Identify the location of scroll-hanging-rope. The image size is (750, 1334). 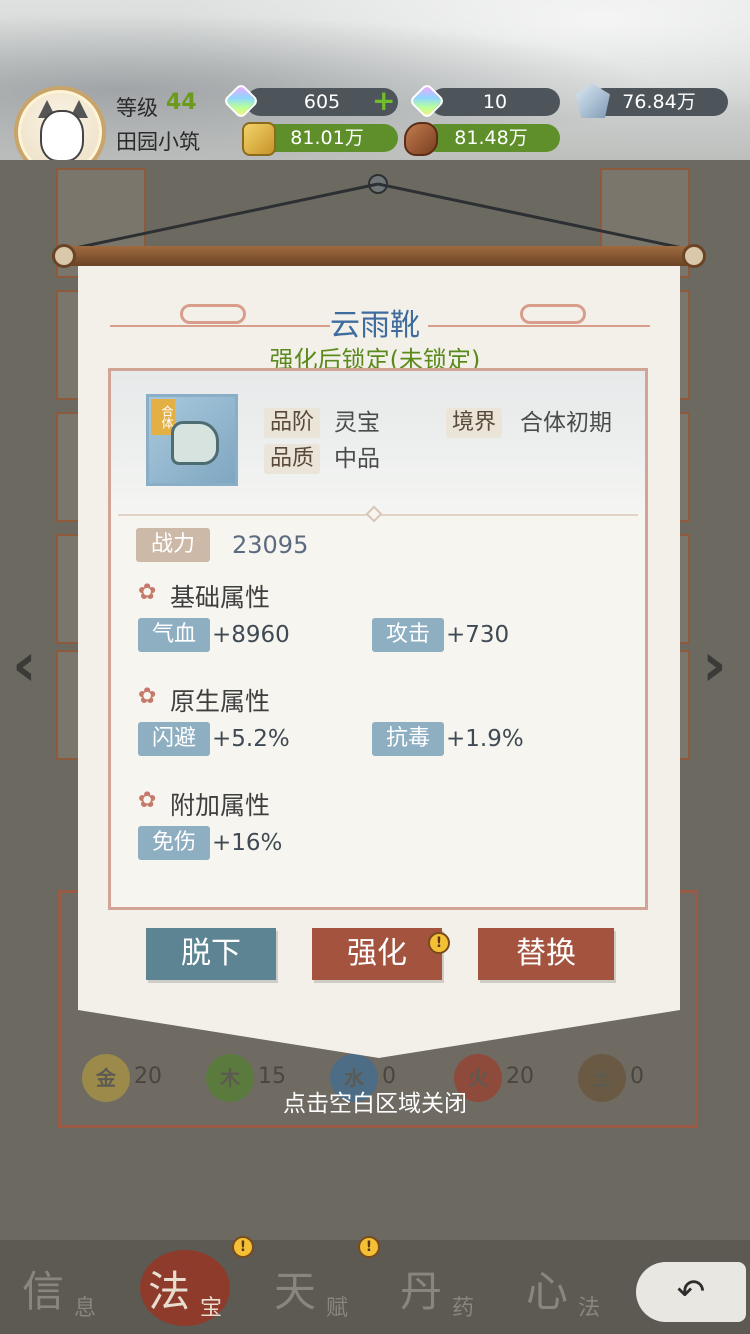
(379, 217).